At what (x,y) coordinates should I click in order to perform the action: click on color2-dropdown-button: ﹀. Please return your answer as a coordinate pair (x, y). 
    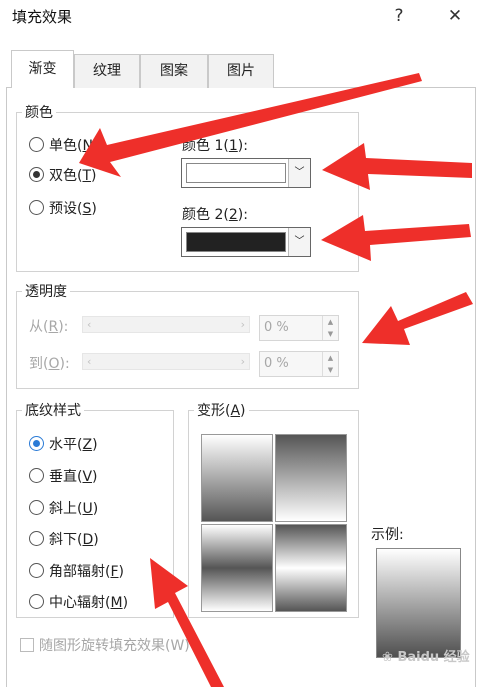
    Looking at the image, I should click on (299, 242).